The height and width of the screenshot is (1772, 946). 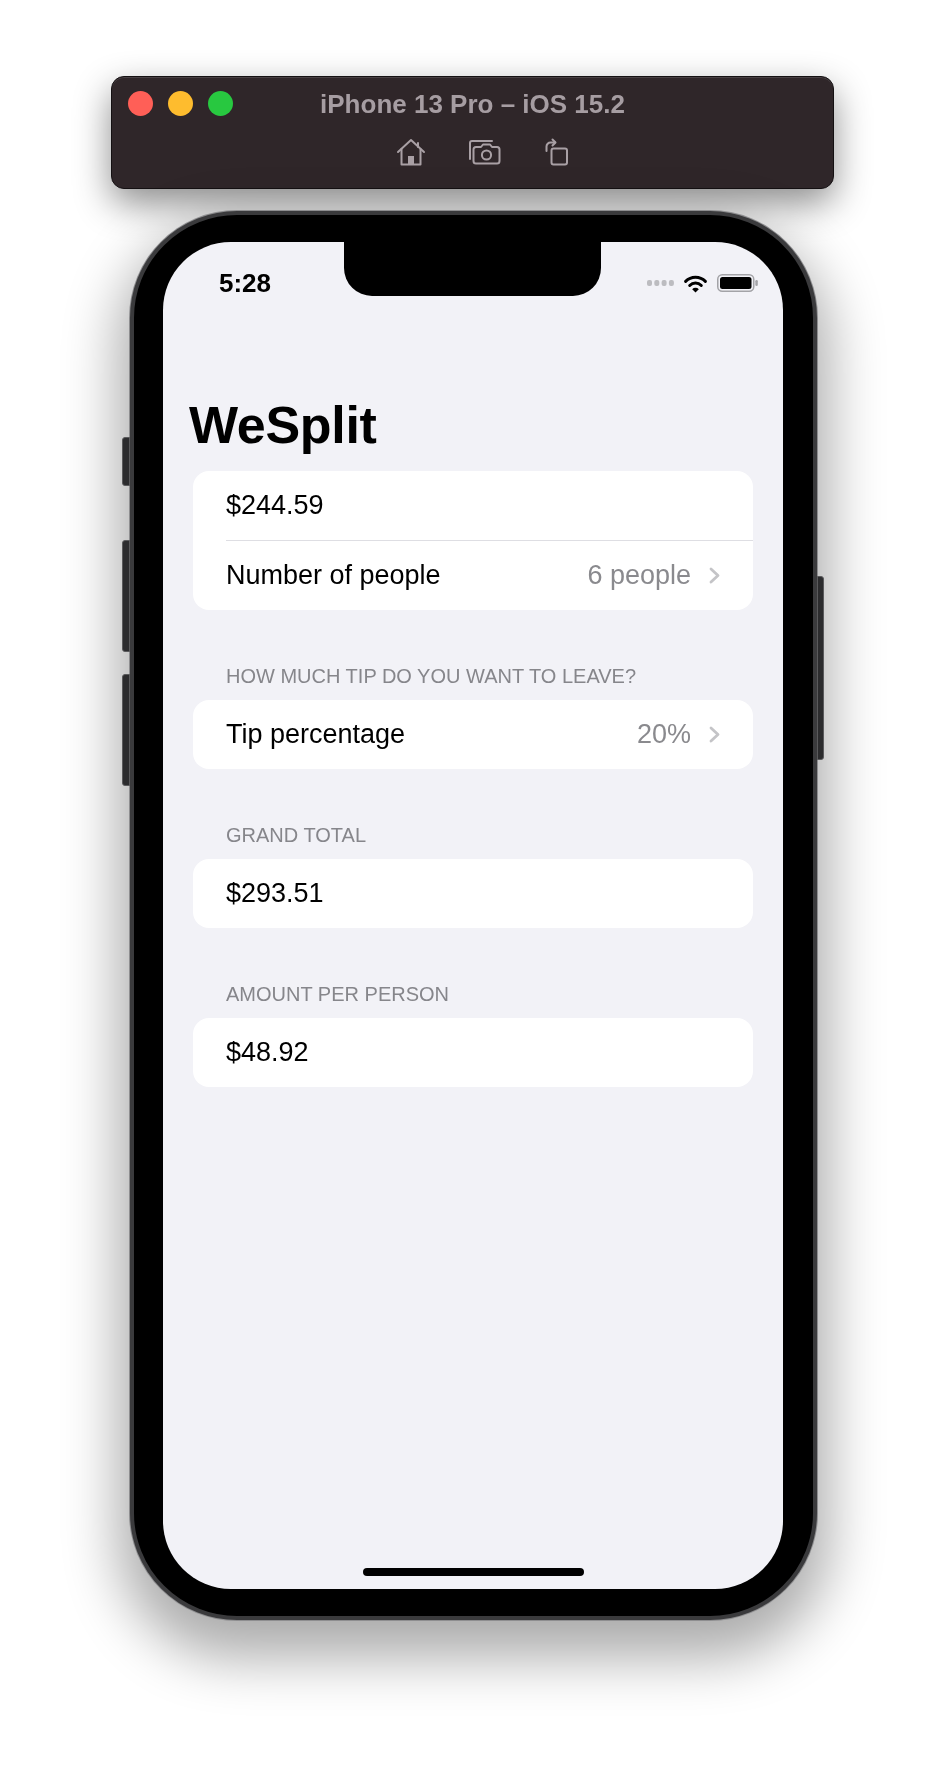 What do you see at coordinates (140, 104) in the screenshot?
I see `close-button` at bounding box center [140, 104].